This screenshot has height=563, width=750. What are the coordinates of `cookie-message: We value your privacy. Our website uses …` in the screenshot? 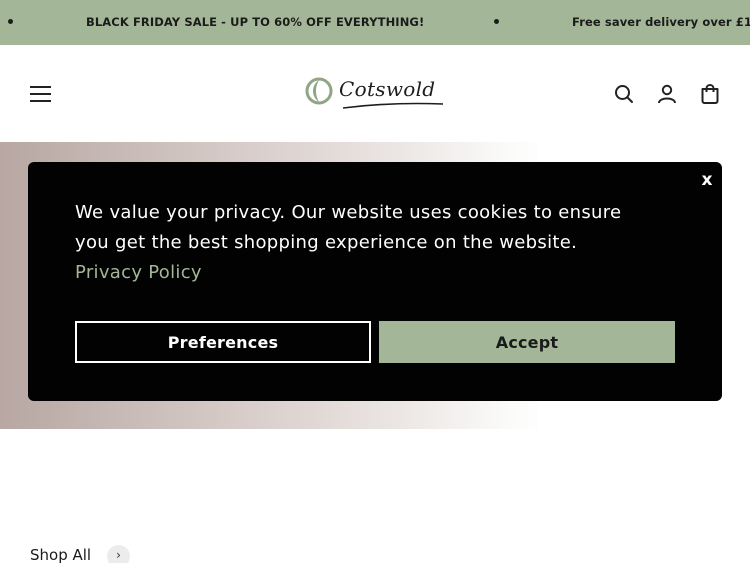 It's located at (360, 243).